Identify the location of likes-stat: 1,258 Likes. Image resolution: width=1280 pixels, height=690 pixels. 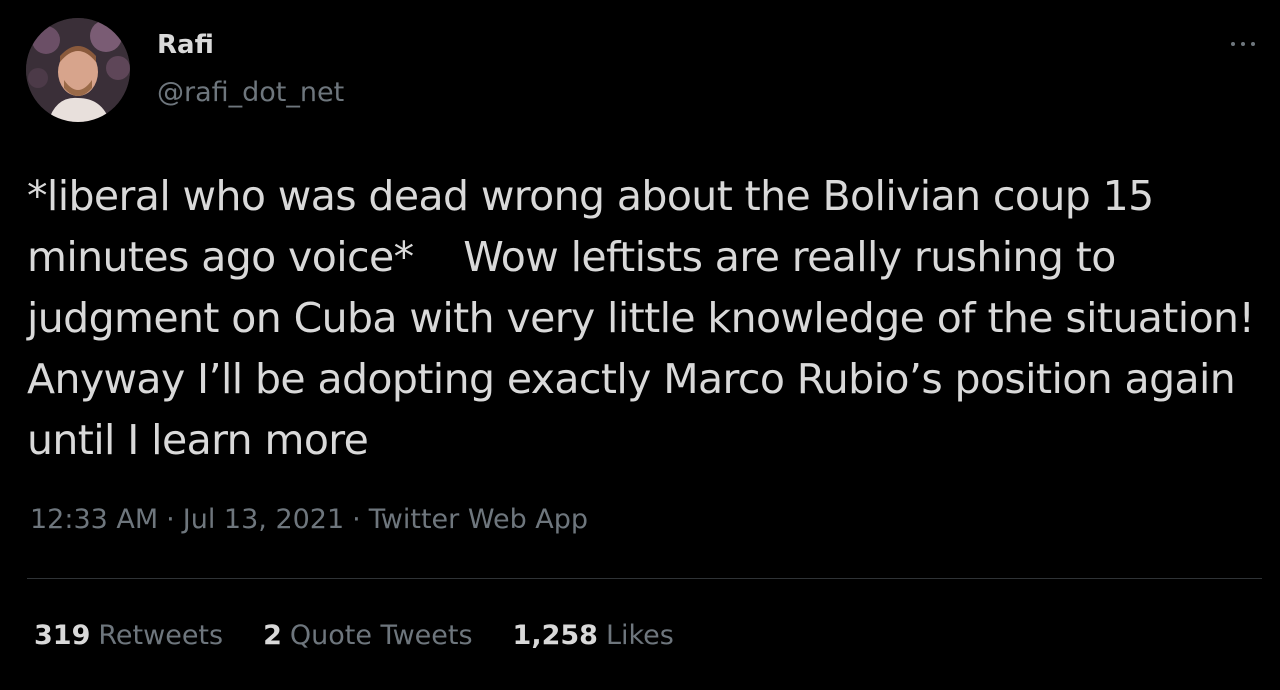
(593, 635).